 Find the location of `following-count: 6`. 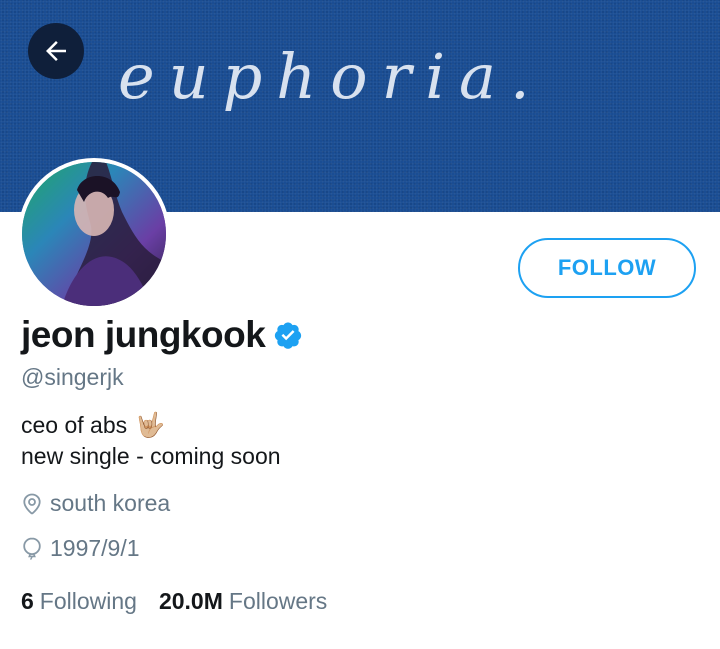

following-count: 6 is located at coordinates (27, 601).